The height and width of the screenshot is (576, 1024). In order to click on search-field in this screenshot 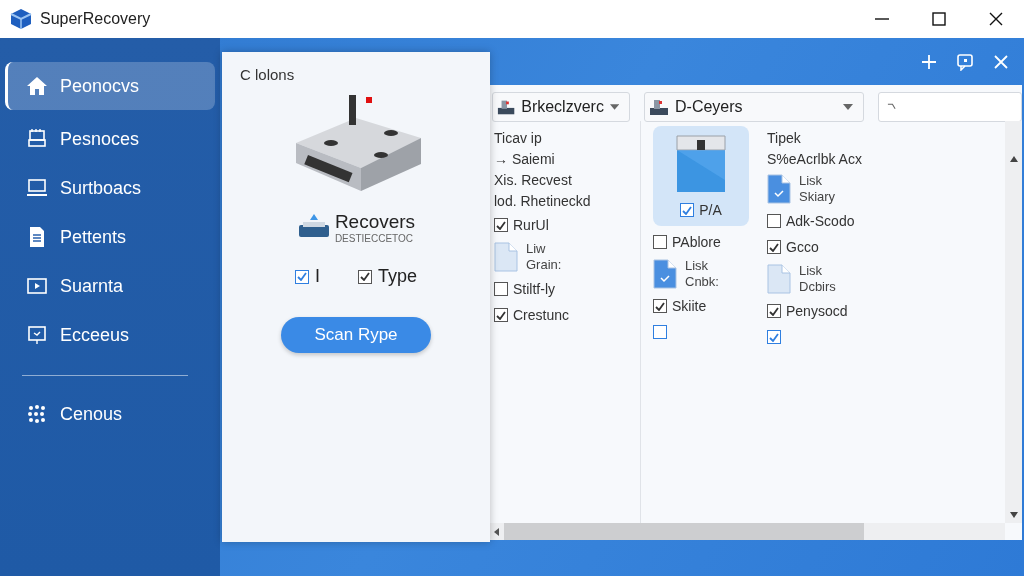, I will do `click(950, 107)`.